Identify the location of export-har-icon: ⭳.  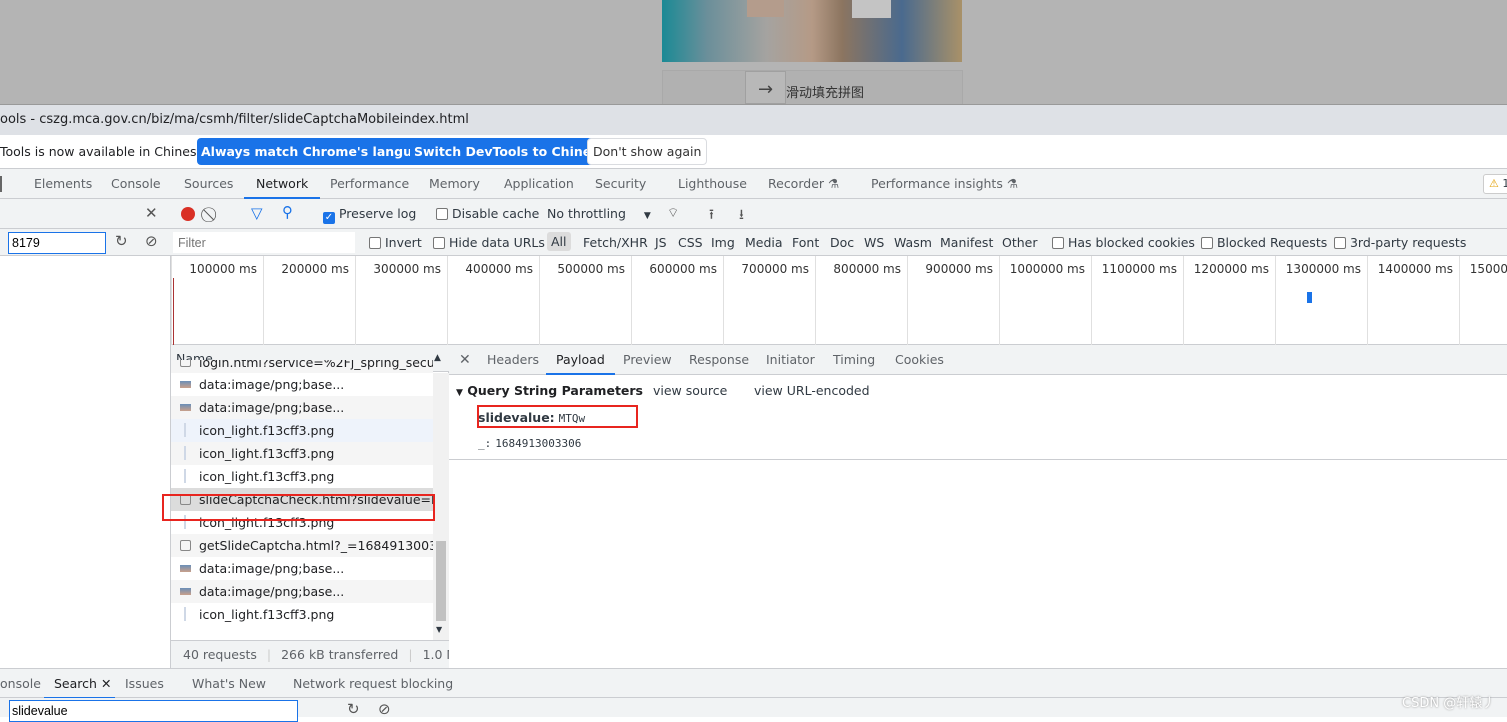
(741, 216).